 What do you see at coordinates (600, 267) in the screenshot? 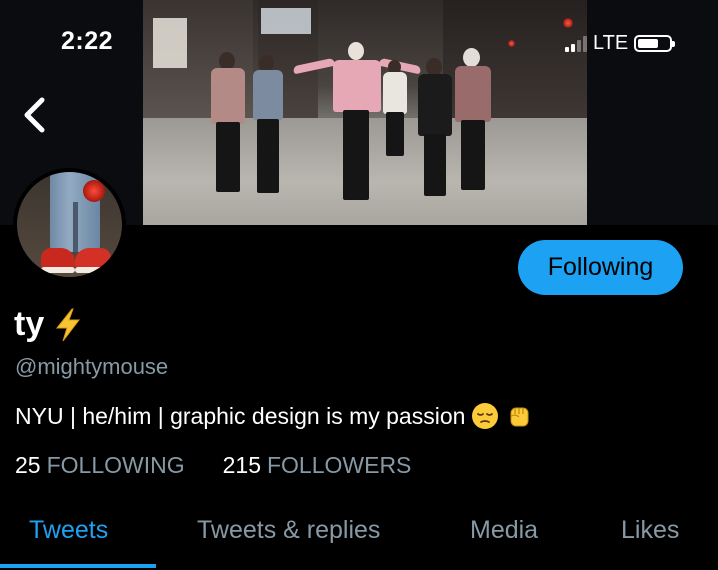
I see `following-button: Following` at bounding box center [600, 267].